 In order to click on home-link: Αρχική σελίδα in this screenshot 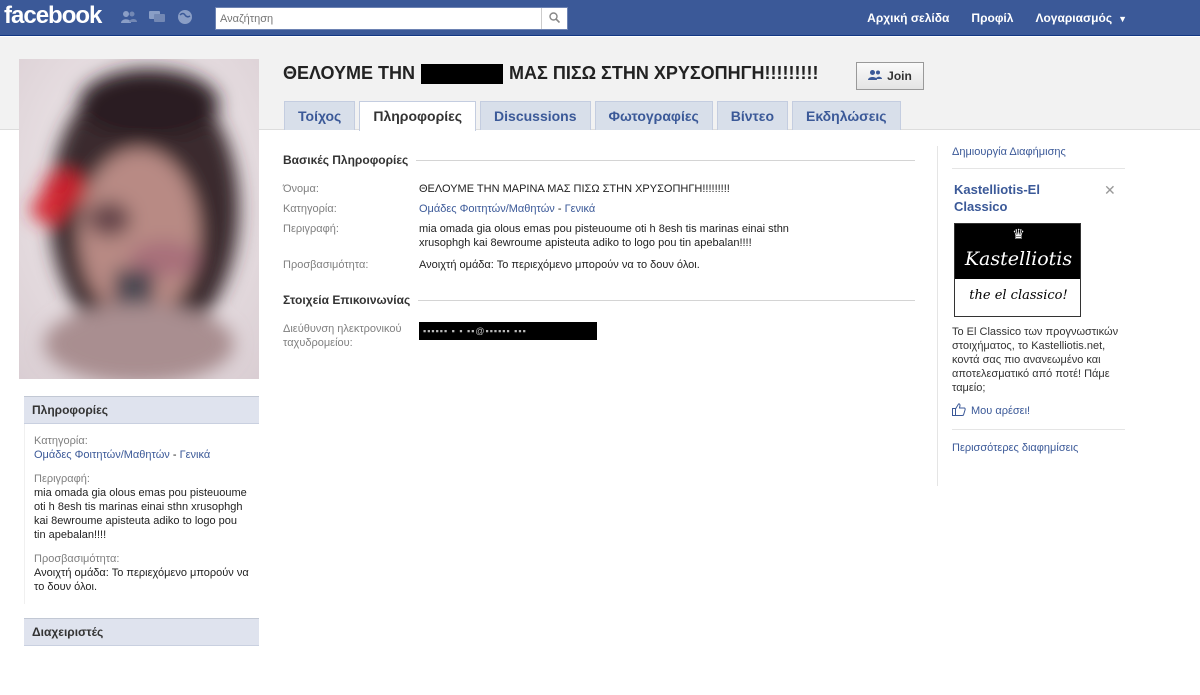, I will do `click(908, 18)`.